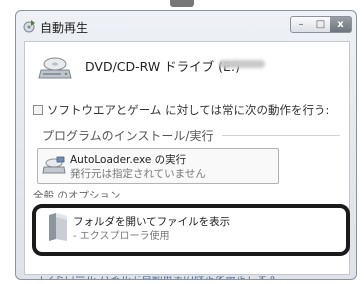 The height and width of the screenshot is (284, 364). Describe the element at coordinates (188, 110) in the screenshot. I see `always-do-label: ソフトウエアとゲーム に対しては常に次の動作を行う:` at that location.